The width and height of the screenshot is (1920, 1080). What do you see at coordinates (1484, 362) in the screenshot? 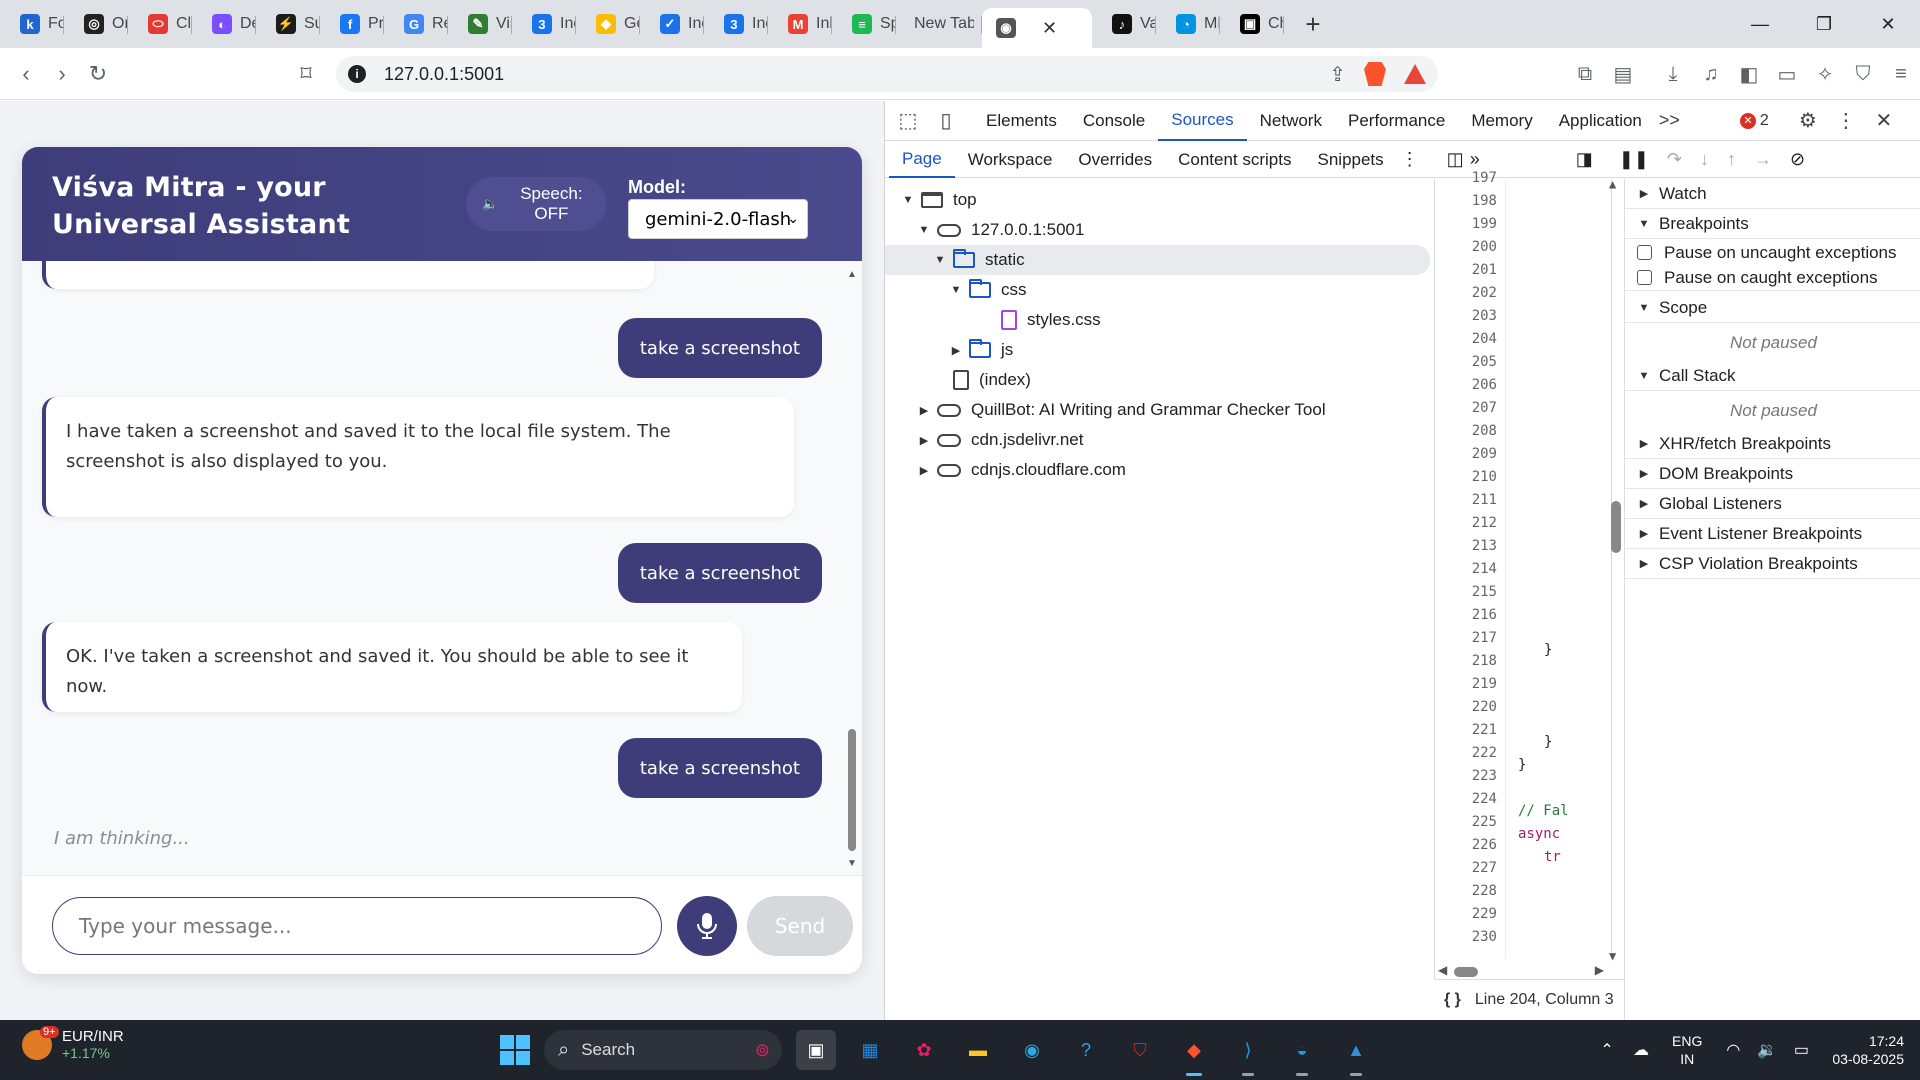
I see `line-number: 205` at bounding box center [1484, 362].